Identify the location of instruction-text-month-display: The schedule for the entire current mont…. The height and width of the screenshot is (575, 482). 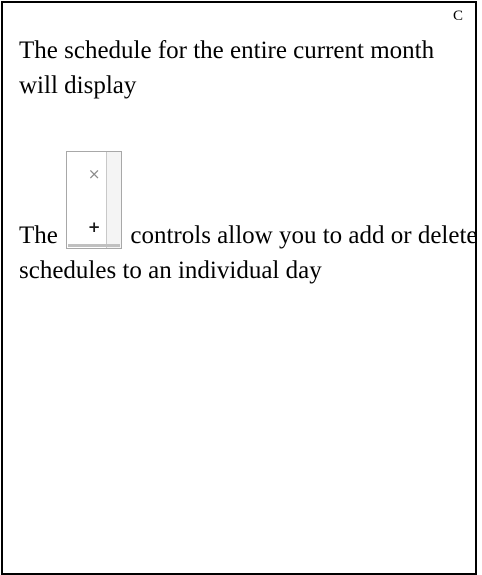
(227, 68).